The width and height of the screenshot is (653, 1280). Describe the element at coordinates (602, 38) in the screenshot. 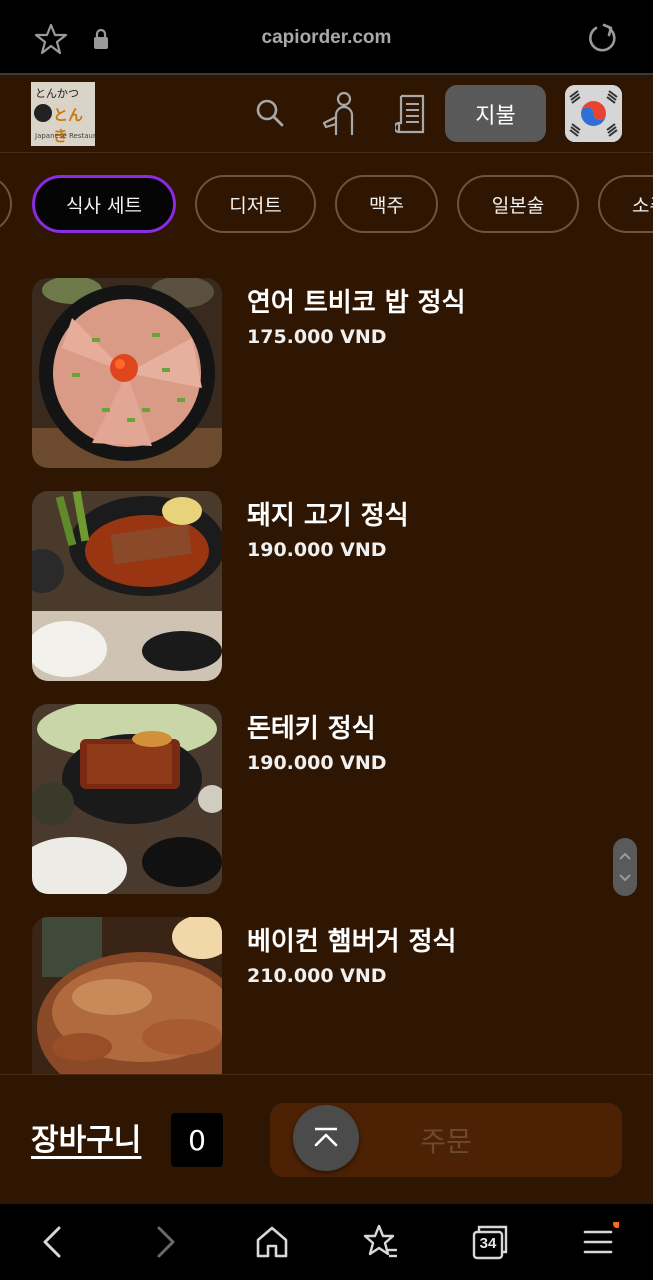

I see `reload-icon` at that location.